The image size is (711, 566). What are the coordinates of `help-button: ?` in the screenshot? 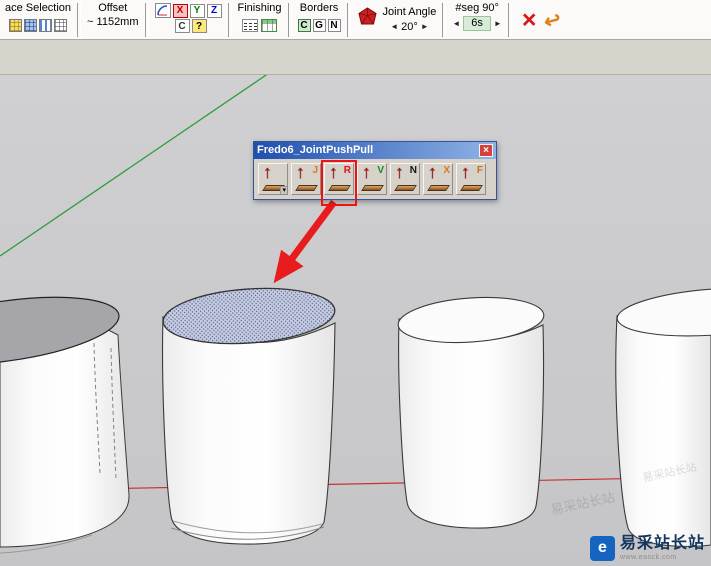 It's located at (199, 26).